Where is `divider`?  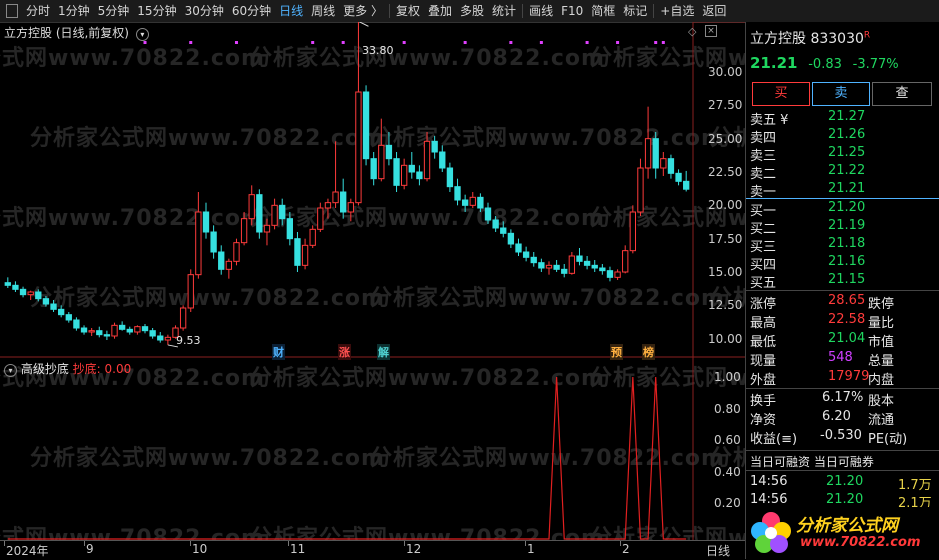
divider is located at coordinates (842, 290).